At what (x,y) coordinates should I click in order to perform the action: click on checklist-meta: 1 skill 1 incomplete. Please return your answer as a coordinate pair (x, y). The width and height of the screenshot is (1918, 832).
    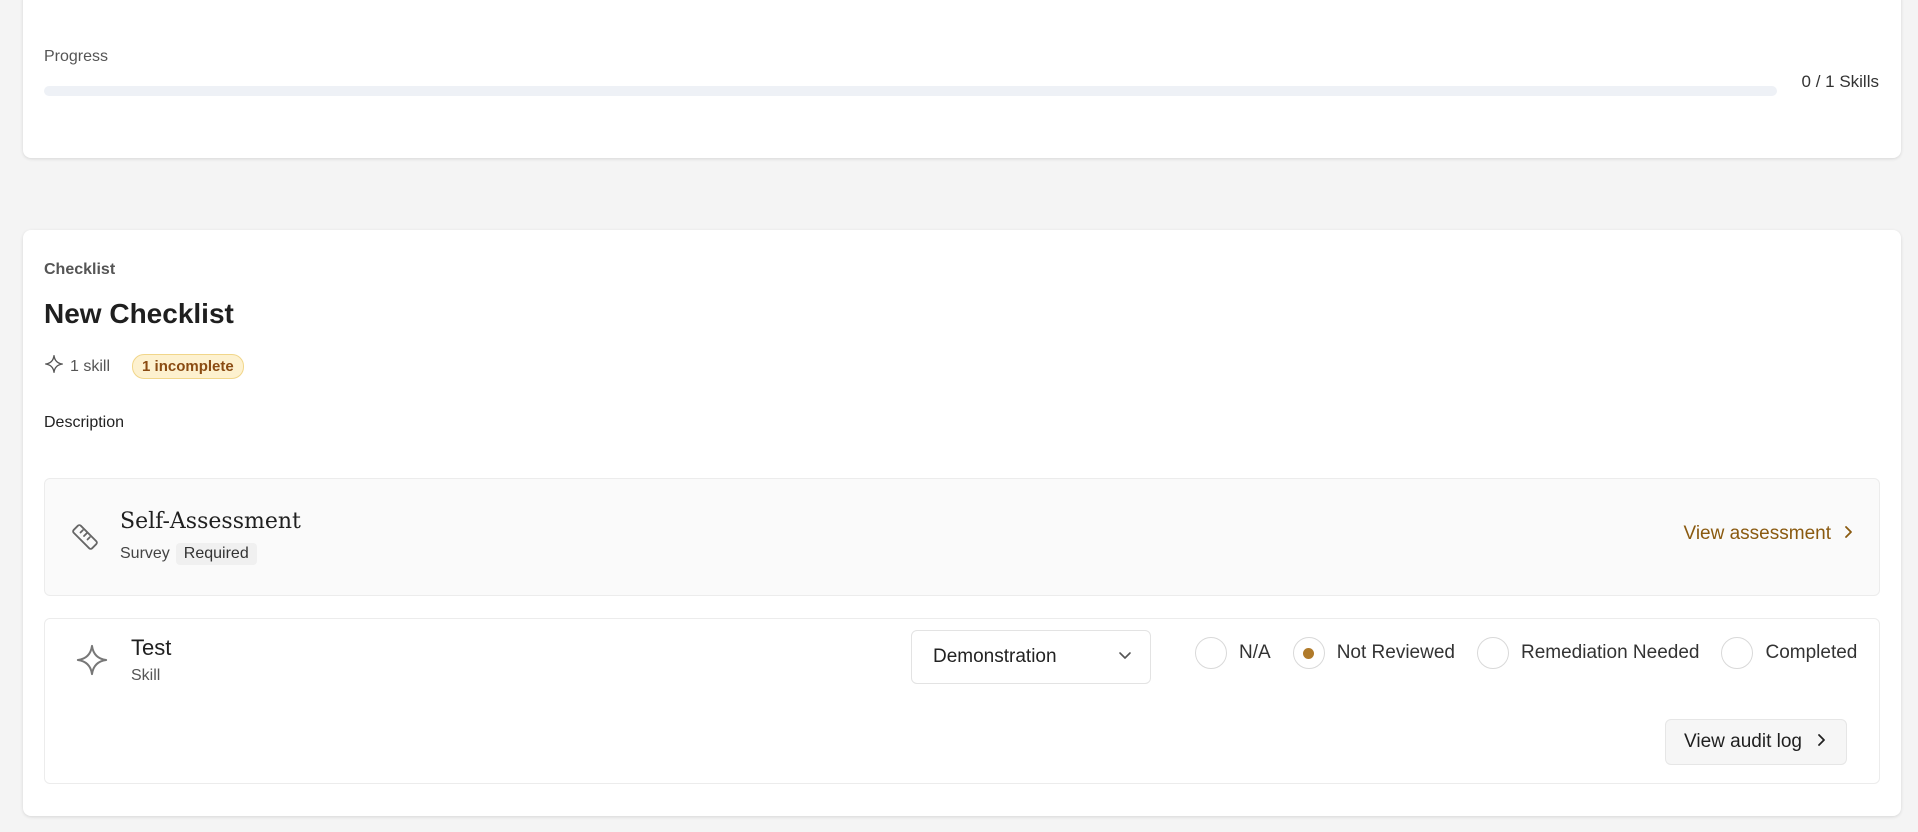
    Looking at the image, I should click on (144, 366).